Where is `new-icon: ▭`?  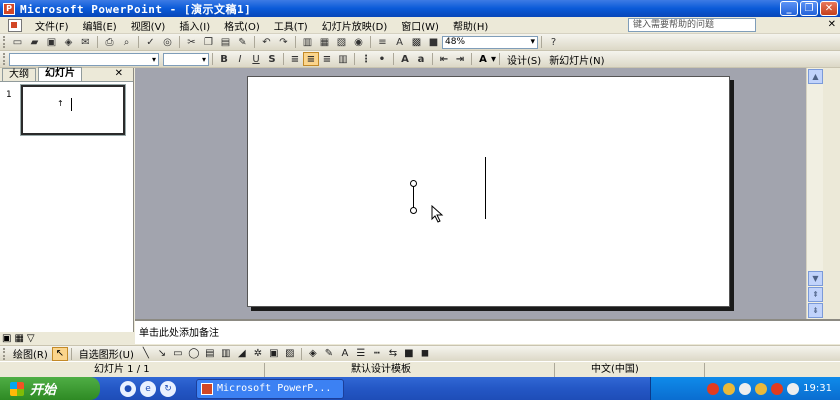
new-icon: ▭ is located at coordinates (17, 42).